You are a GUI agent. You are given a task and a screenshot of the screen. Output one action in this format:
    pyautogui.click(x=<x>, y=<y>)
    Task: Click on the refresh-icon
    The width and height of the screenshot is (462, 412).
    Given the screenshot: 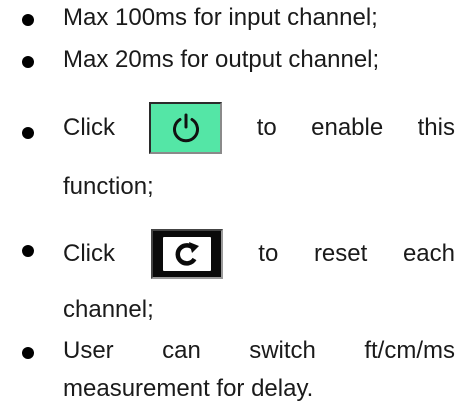 What is the action you would take?
    pyautogui.click(x=187, y=254)
    